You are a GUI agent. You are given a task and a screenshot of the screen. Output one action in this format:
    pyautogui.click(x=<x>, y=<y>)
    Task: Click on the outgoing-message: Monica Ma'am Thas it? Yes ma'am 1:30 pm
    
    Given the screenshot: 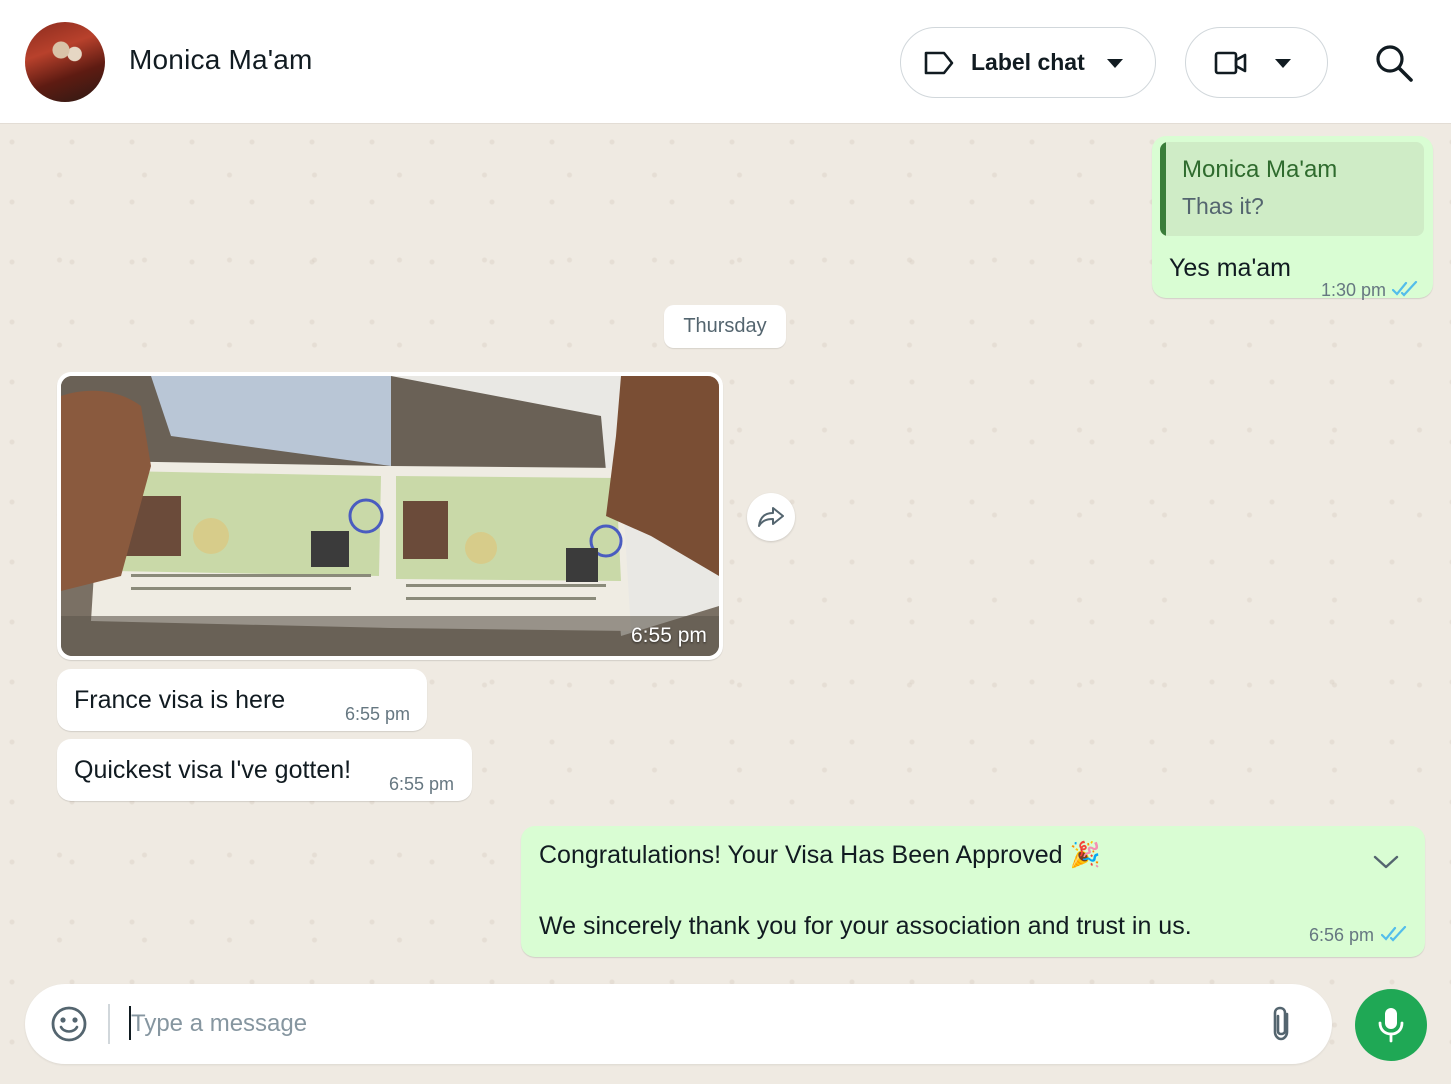 What is the action you would take?
    pyautogui.click(x=1292, y=218)
    